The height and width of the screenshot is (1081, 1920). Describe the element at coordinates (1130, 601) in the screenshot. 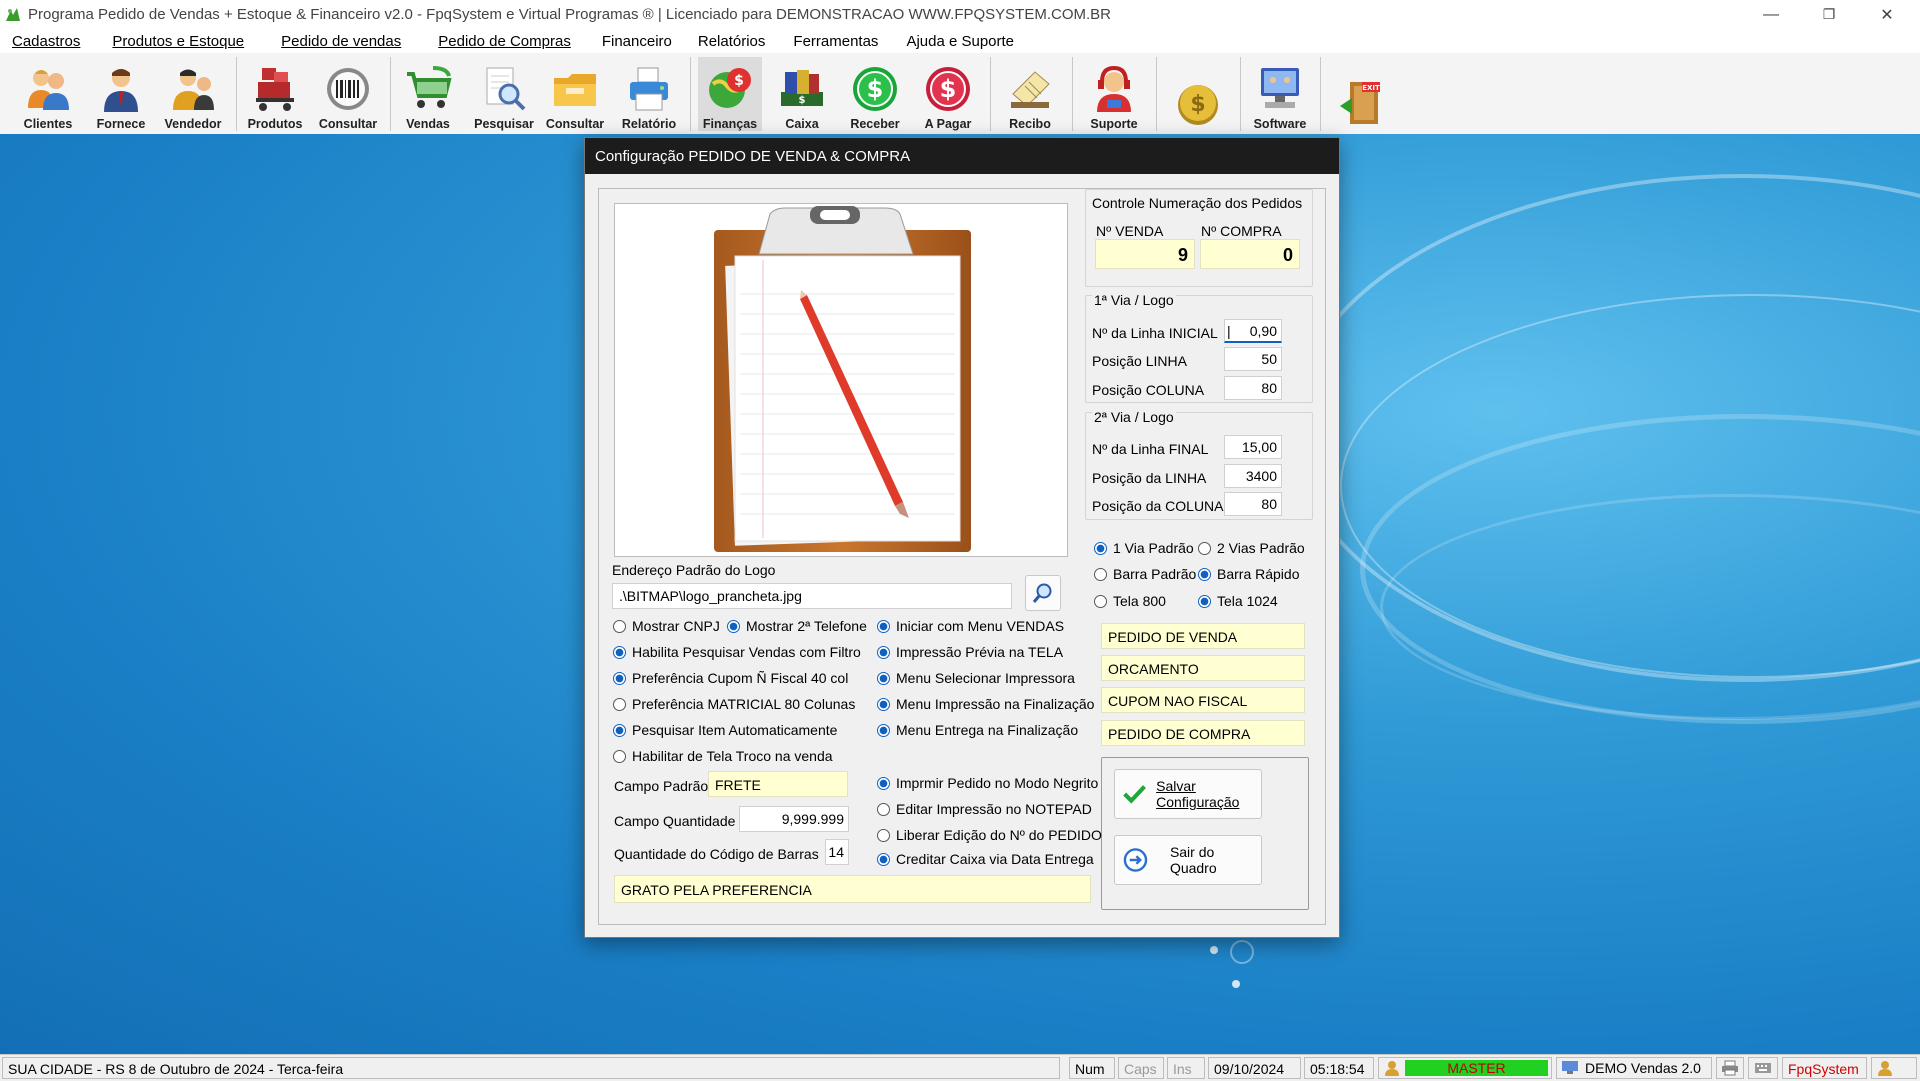

I see `tela-800-radio: Tela 800` at that location.